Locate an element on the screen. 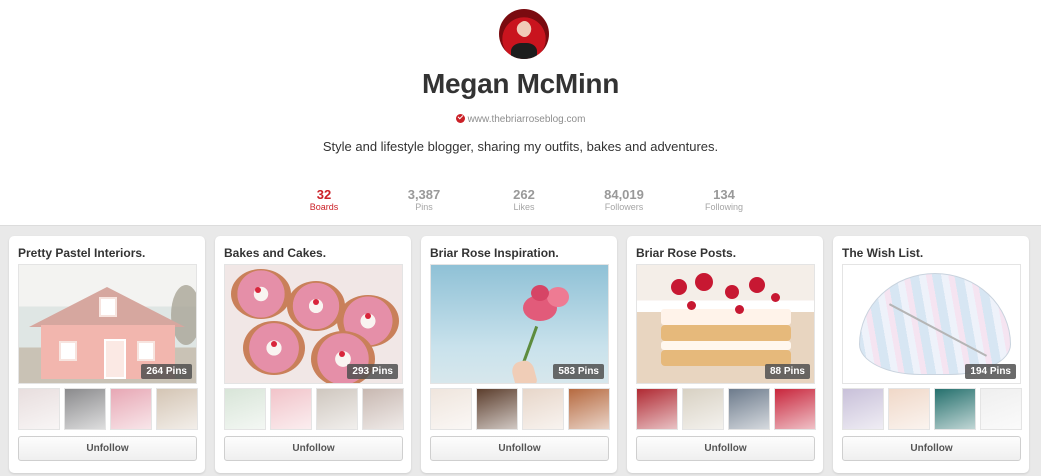  stat-value: 3,387 is located at coordinates (424, 194).